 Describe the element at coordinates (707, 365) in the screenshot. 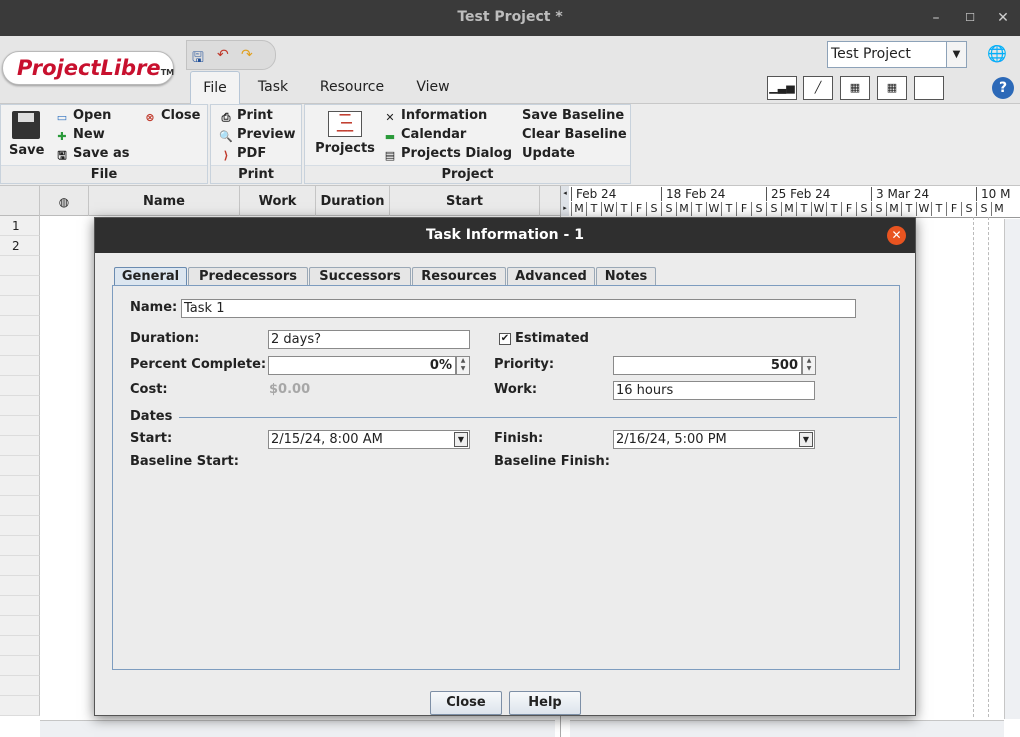

I see `priority-field: 500` at that location.